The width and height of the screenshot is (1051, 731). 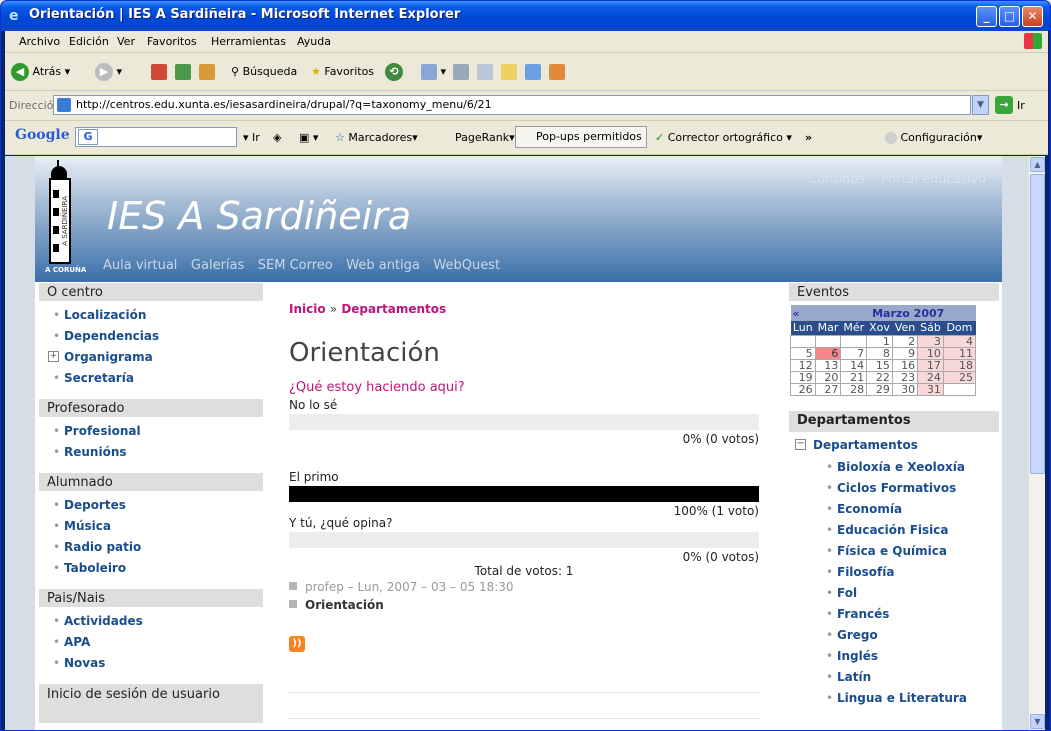 I want to click on minimize-button: _, so click(x=986, y=16).